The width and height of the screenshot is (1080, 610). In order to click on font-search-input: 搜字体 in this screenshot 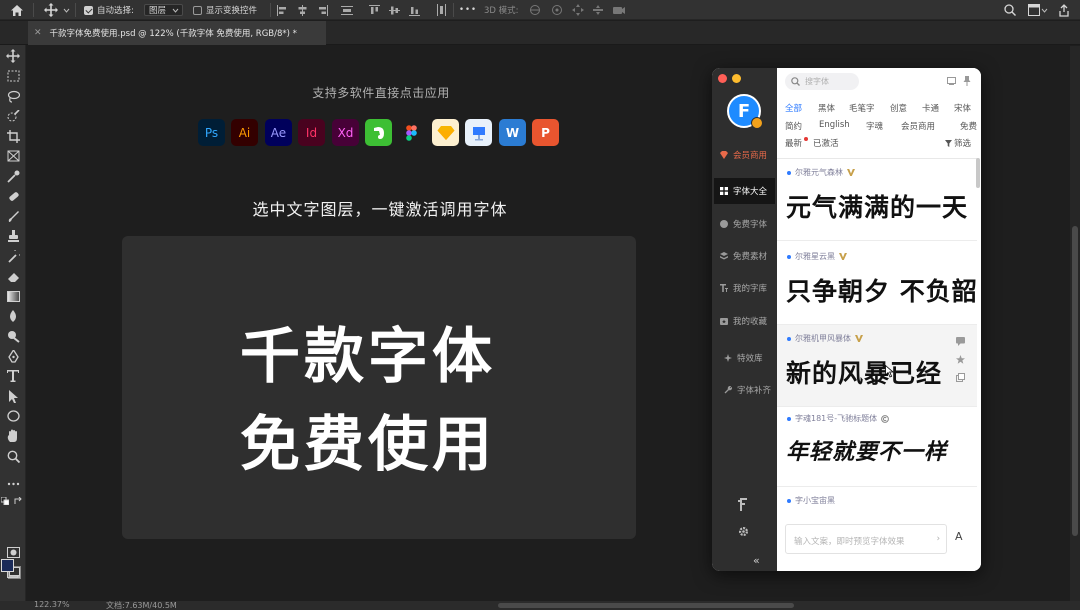, I will do `click(822, 81)`.